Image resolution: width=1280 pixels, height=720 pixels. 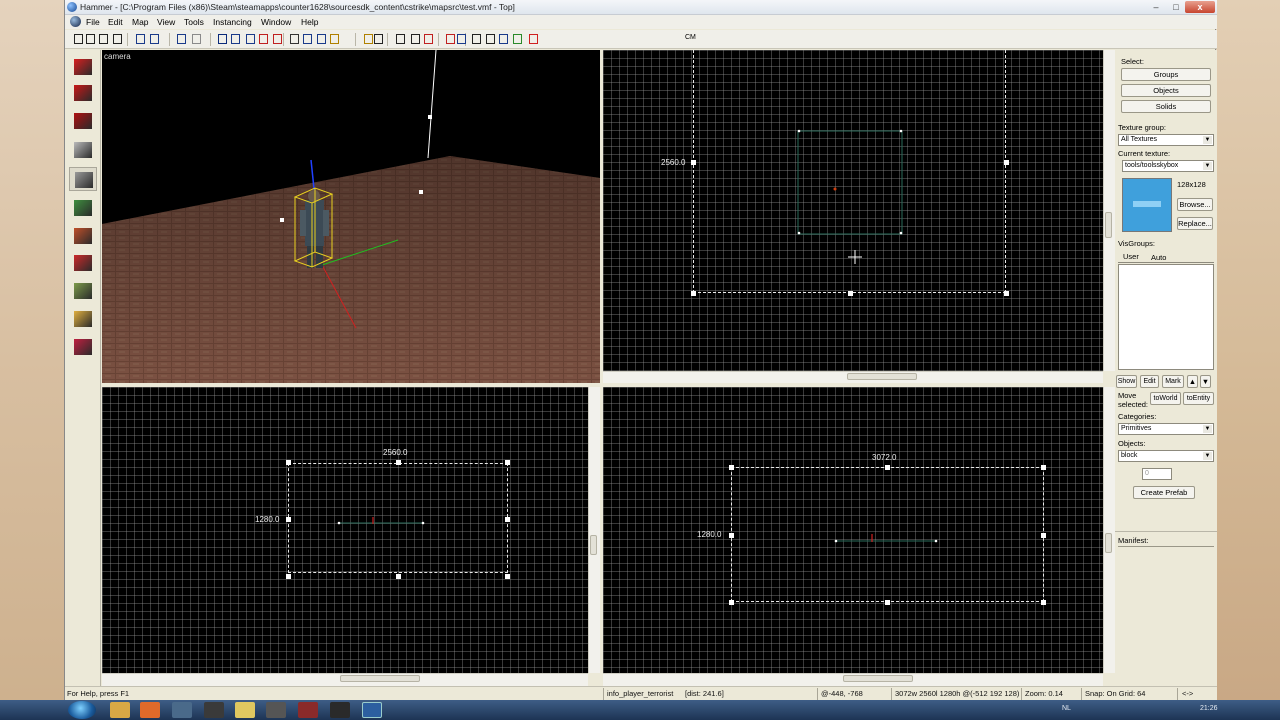 I want to click on move-up-button: ▲, so click(x=1192, y=381).